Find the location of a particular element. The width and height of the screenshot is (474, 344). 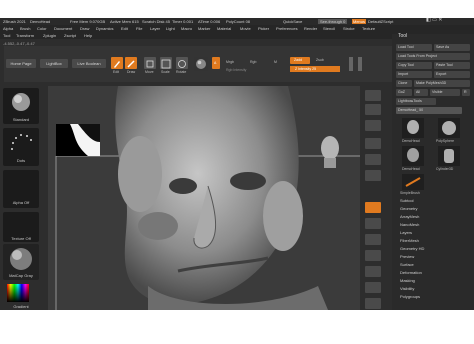

menu-material: Material is located at coordinates (224, 28).